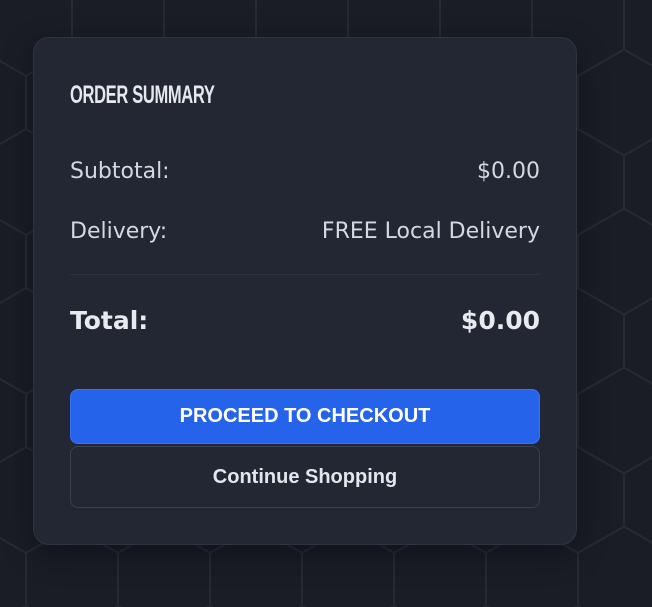 The width and height of the screenshot is (652, 607). Describe the element at coordinates (305, 321) in the screenshot. I see `total-row: Total: $0.00` at that location.